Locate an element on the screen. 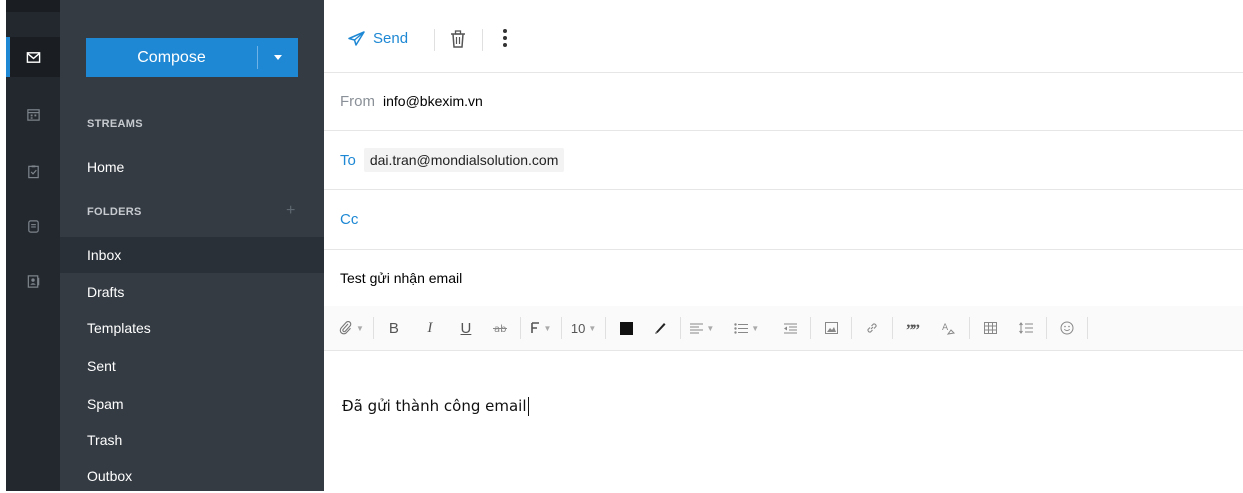 This screenshot has width=1243, height=493. table-icon is located at coordinates (990, 328).